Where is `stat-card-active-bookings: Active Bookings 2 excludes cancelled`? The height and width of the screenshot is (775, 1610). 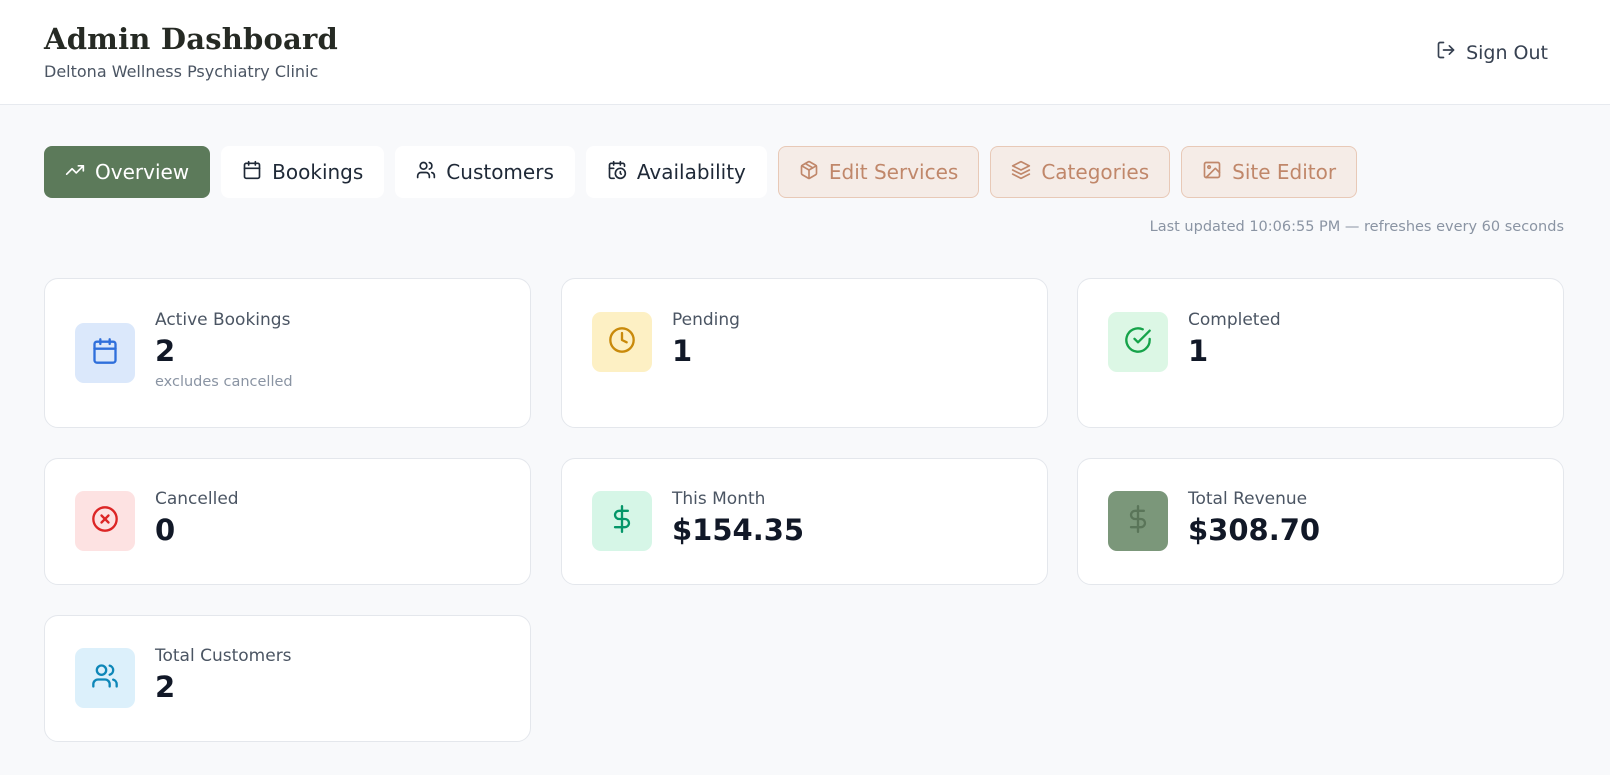
stat-card-active-bookings: Active Bookings 2 excludes cancelled is located at coordinates (287, 353).